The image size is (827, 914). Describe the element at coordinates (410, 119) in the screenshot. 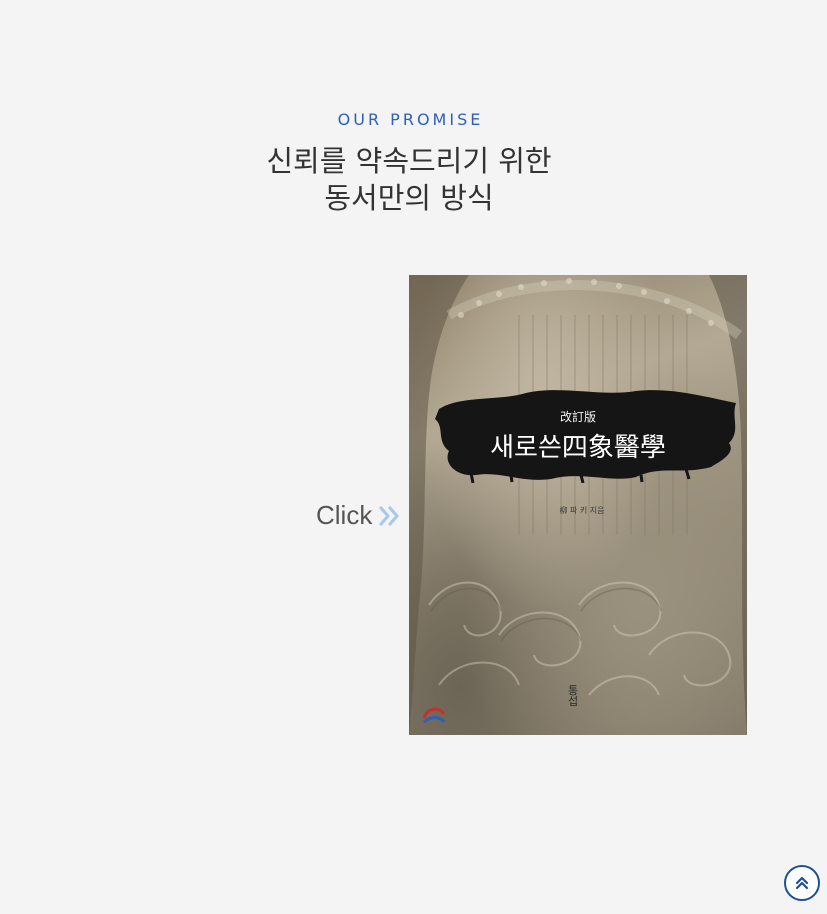

I see `section-eyebrow: OUR PROMISE` at that location.